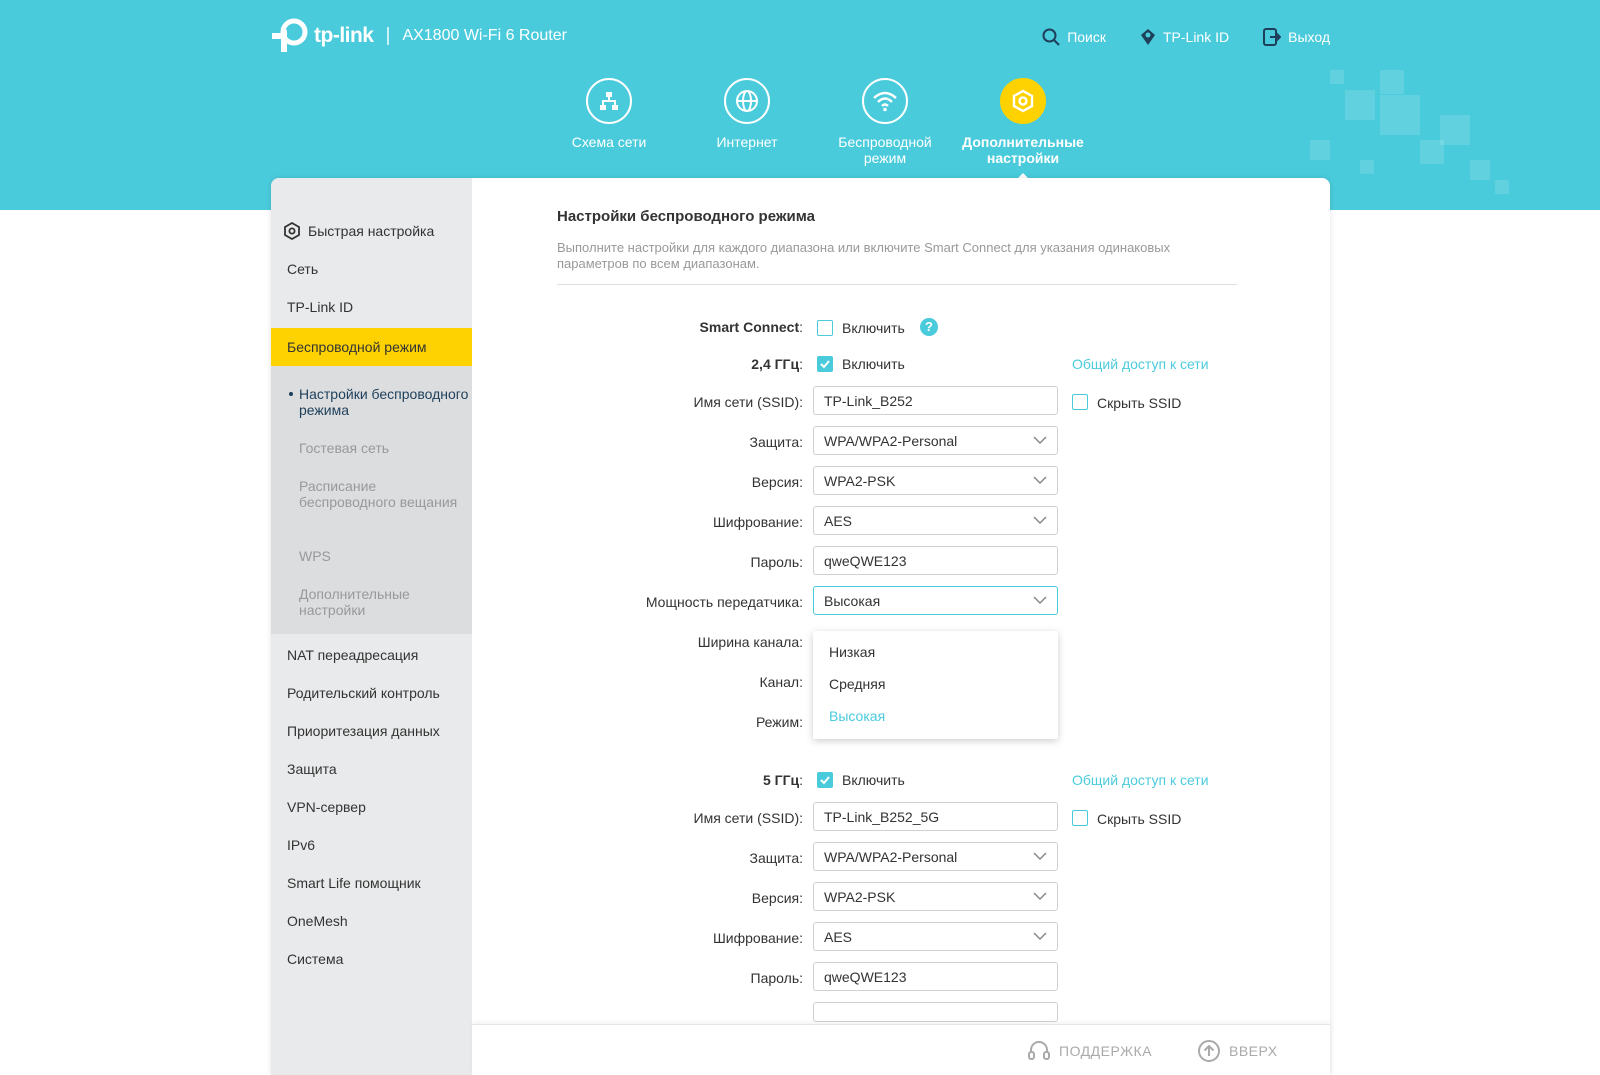 This screenshot has width=1600, height=1075. I want to click on router-model: AX1800 Wi-Fi 6 Router, so click(484, 35).